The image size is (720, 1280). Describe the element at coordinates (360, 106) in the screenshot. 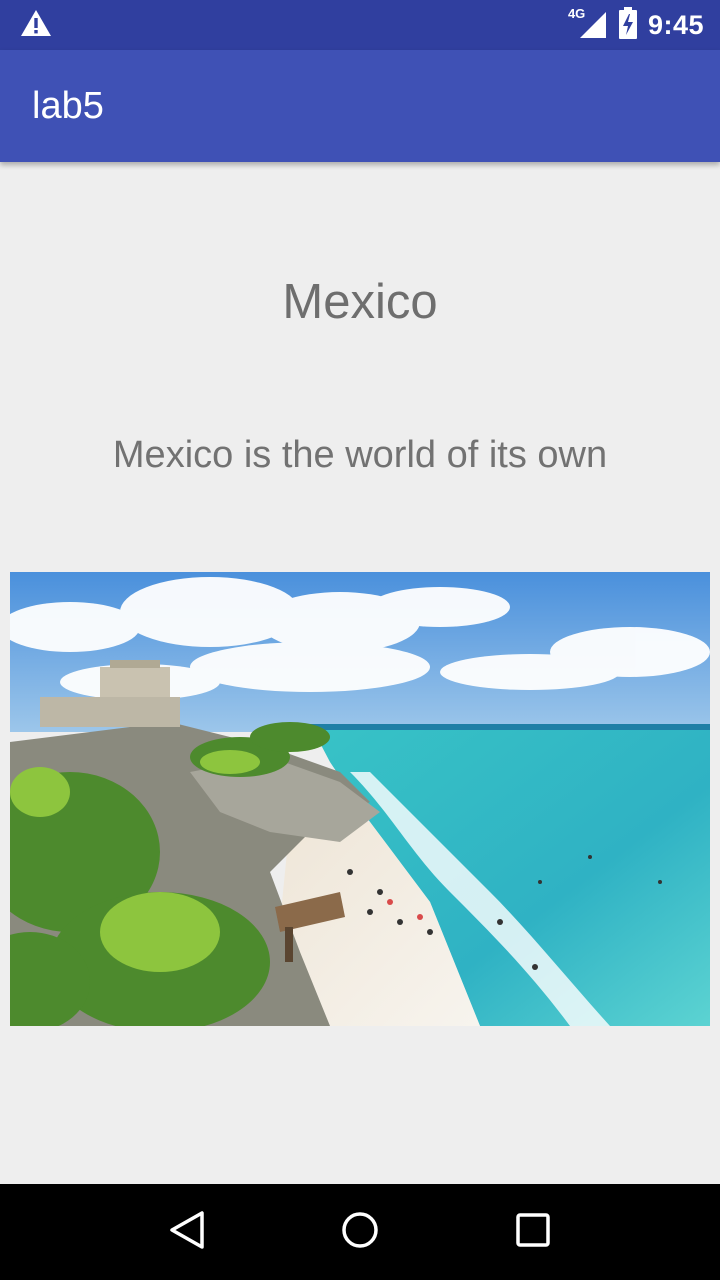

I see `app-bar: lab5` at that location.